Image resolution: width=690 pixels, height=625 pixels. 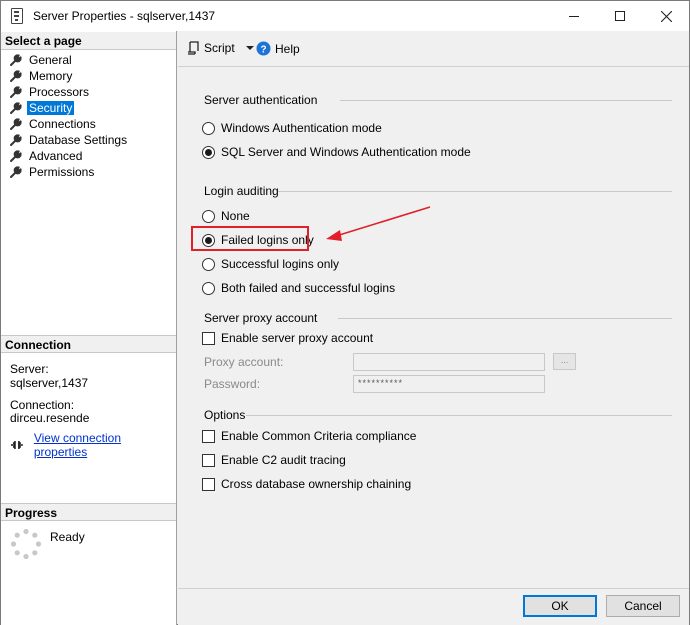 I want to click on radio-label: Successful logins only, so click(x=280, y=264).